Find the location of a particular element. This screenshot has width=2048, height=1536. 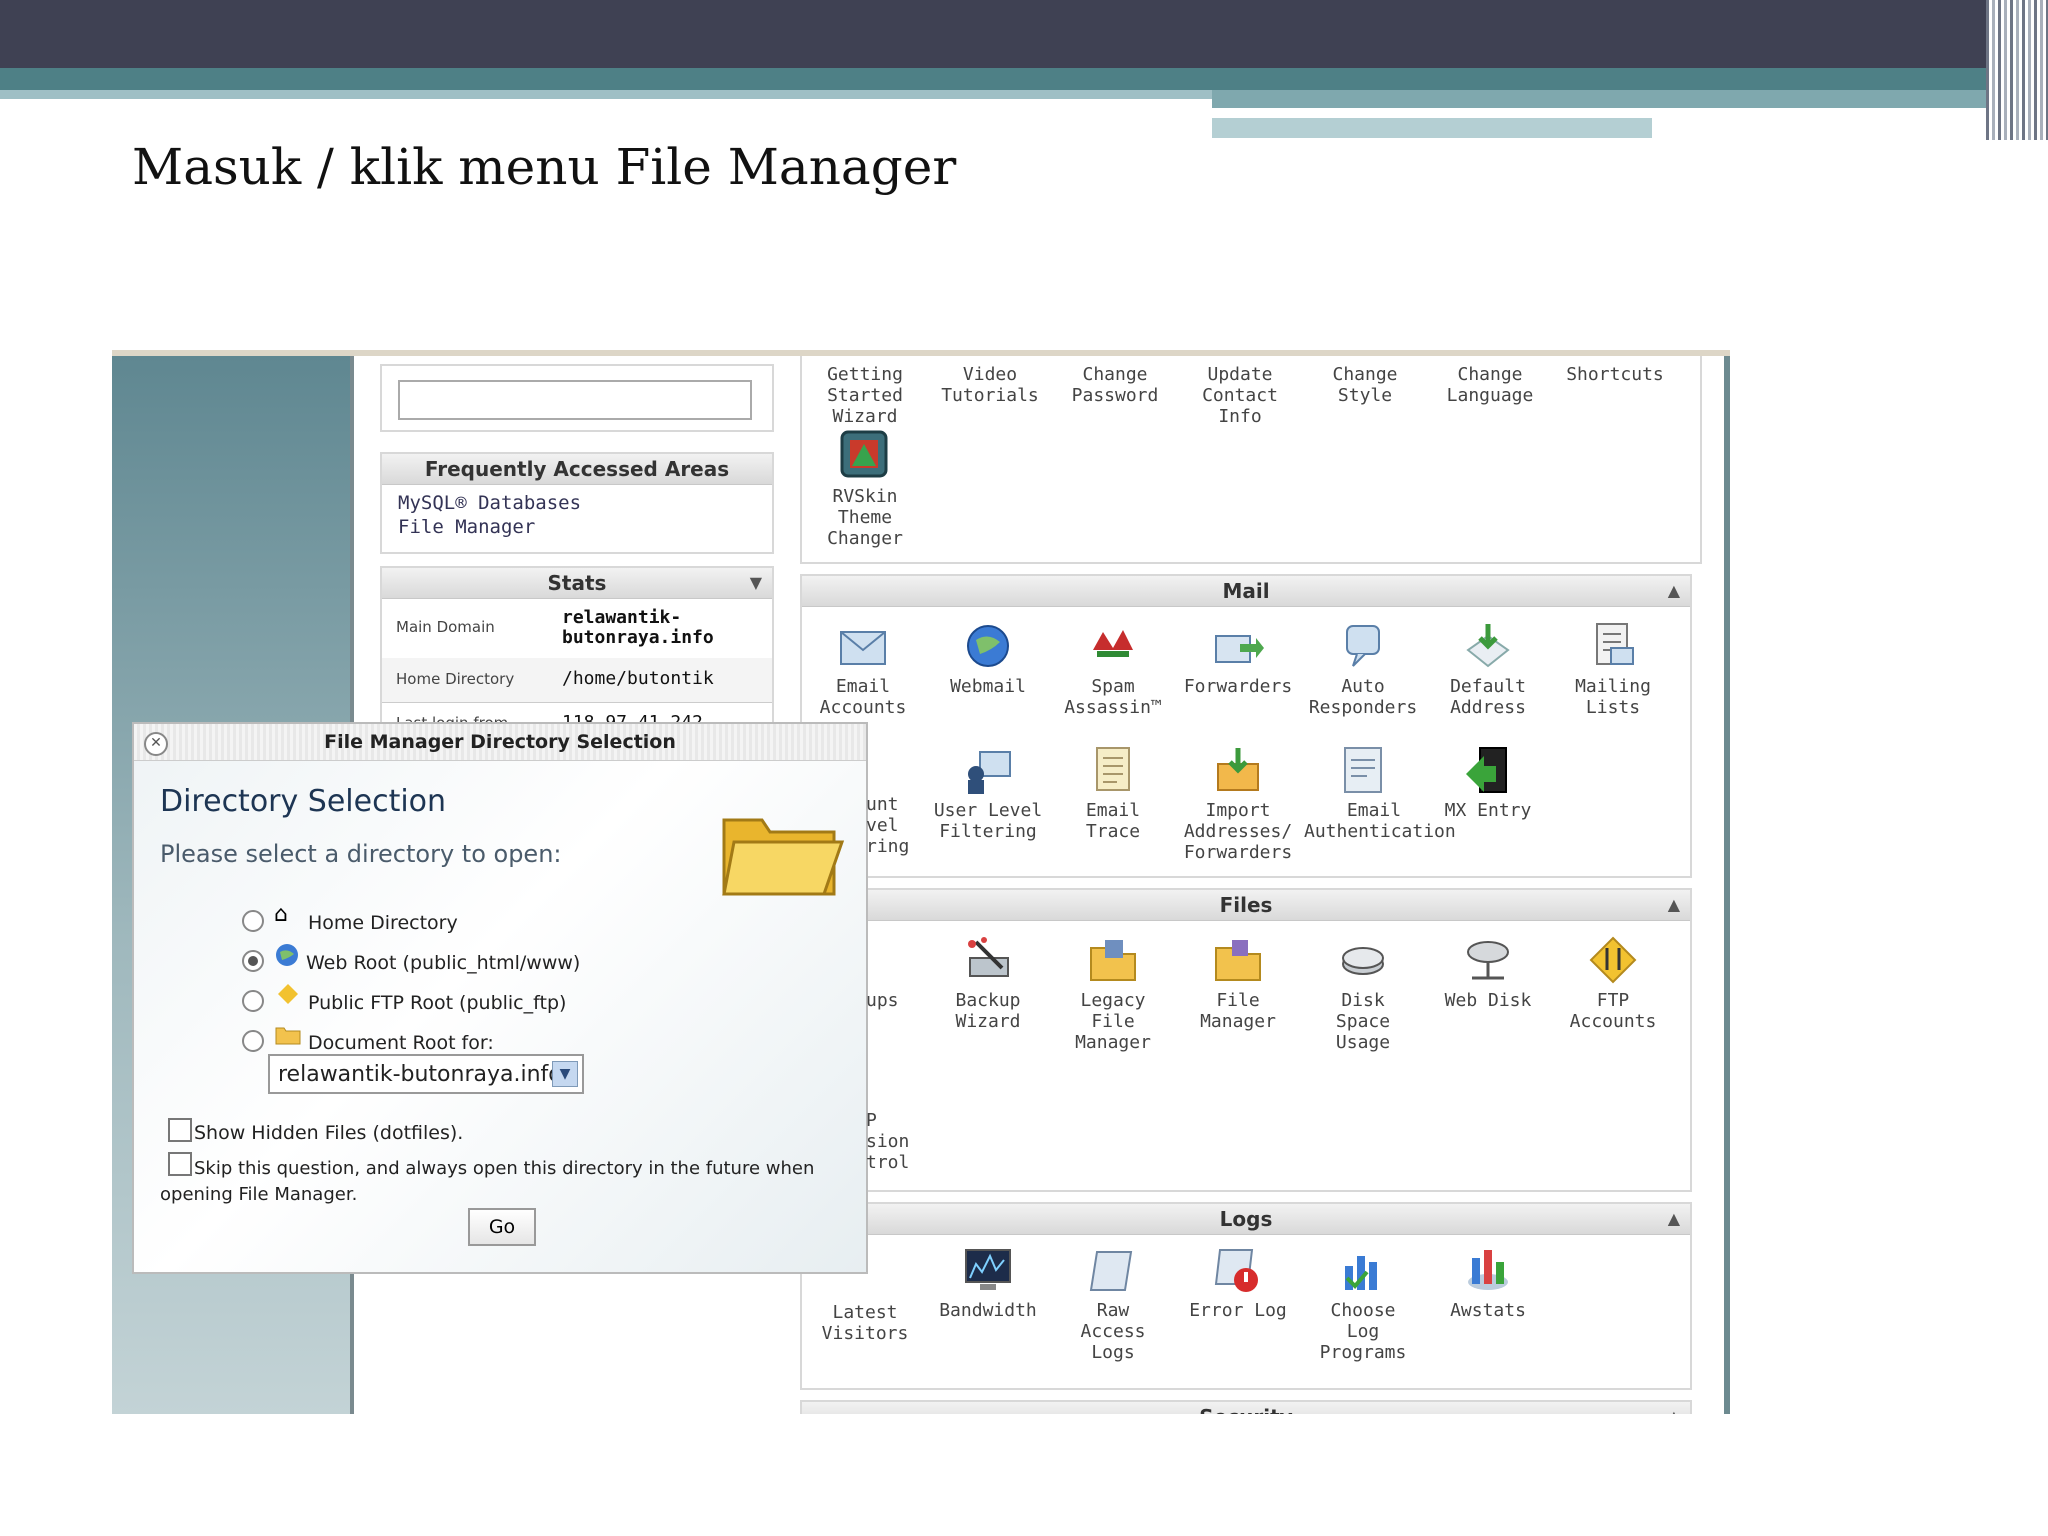

change-password-link: Change Password is located at coordinates (1115, 385).